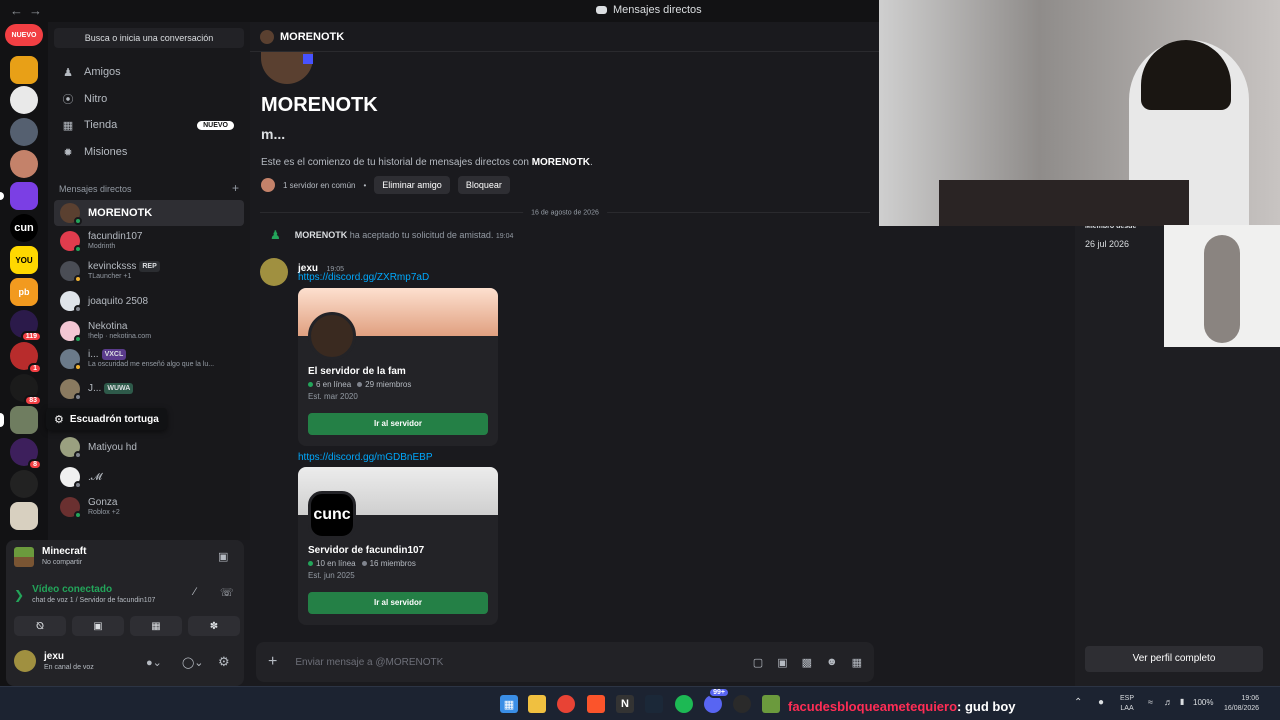 Image resolution: width=1280 pixels, height=720 pixels. What do you see at coordinates (719, 692) in the screenshot?
I see `discord-badge: 99+` at bounding box center [719, 692].